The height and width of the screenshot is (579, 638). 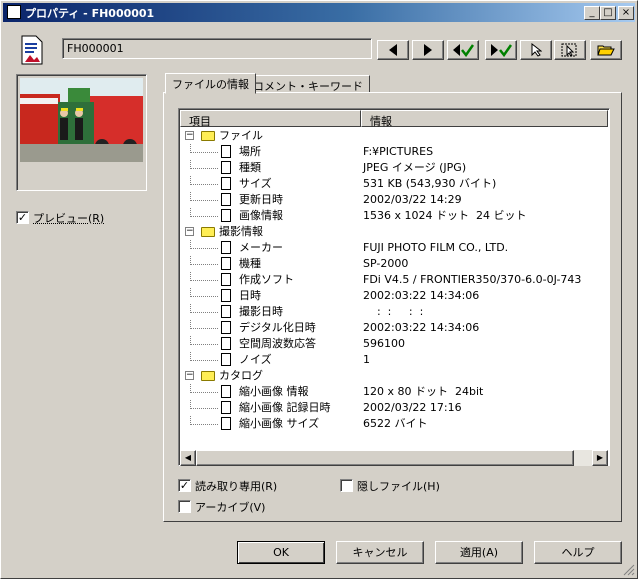 What do you see at coordinates (281, 552) in the screenshot?
I see `ok-button: OK` at bounding box center [281, 552].